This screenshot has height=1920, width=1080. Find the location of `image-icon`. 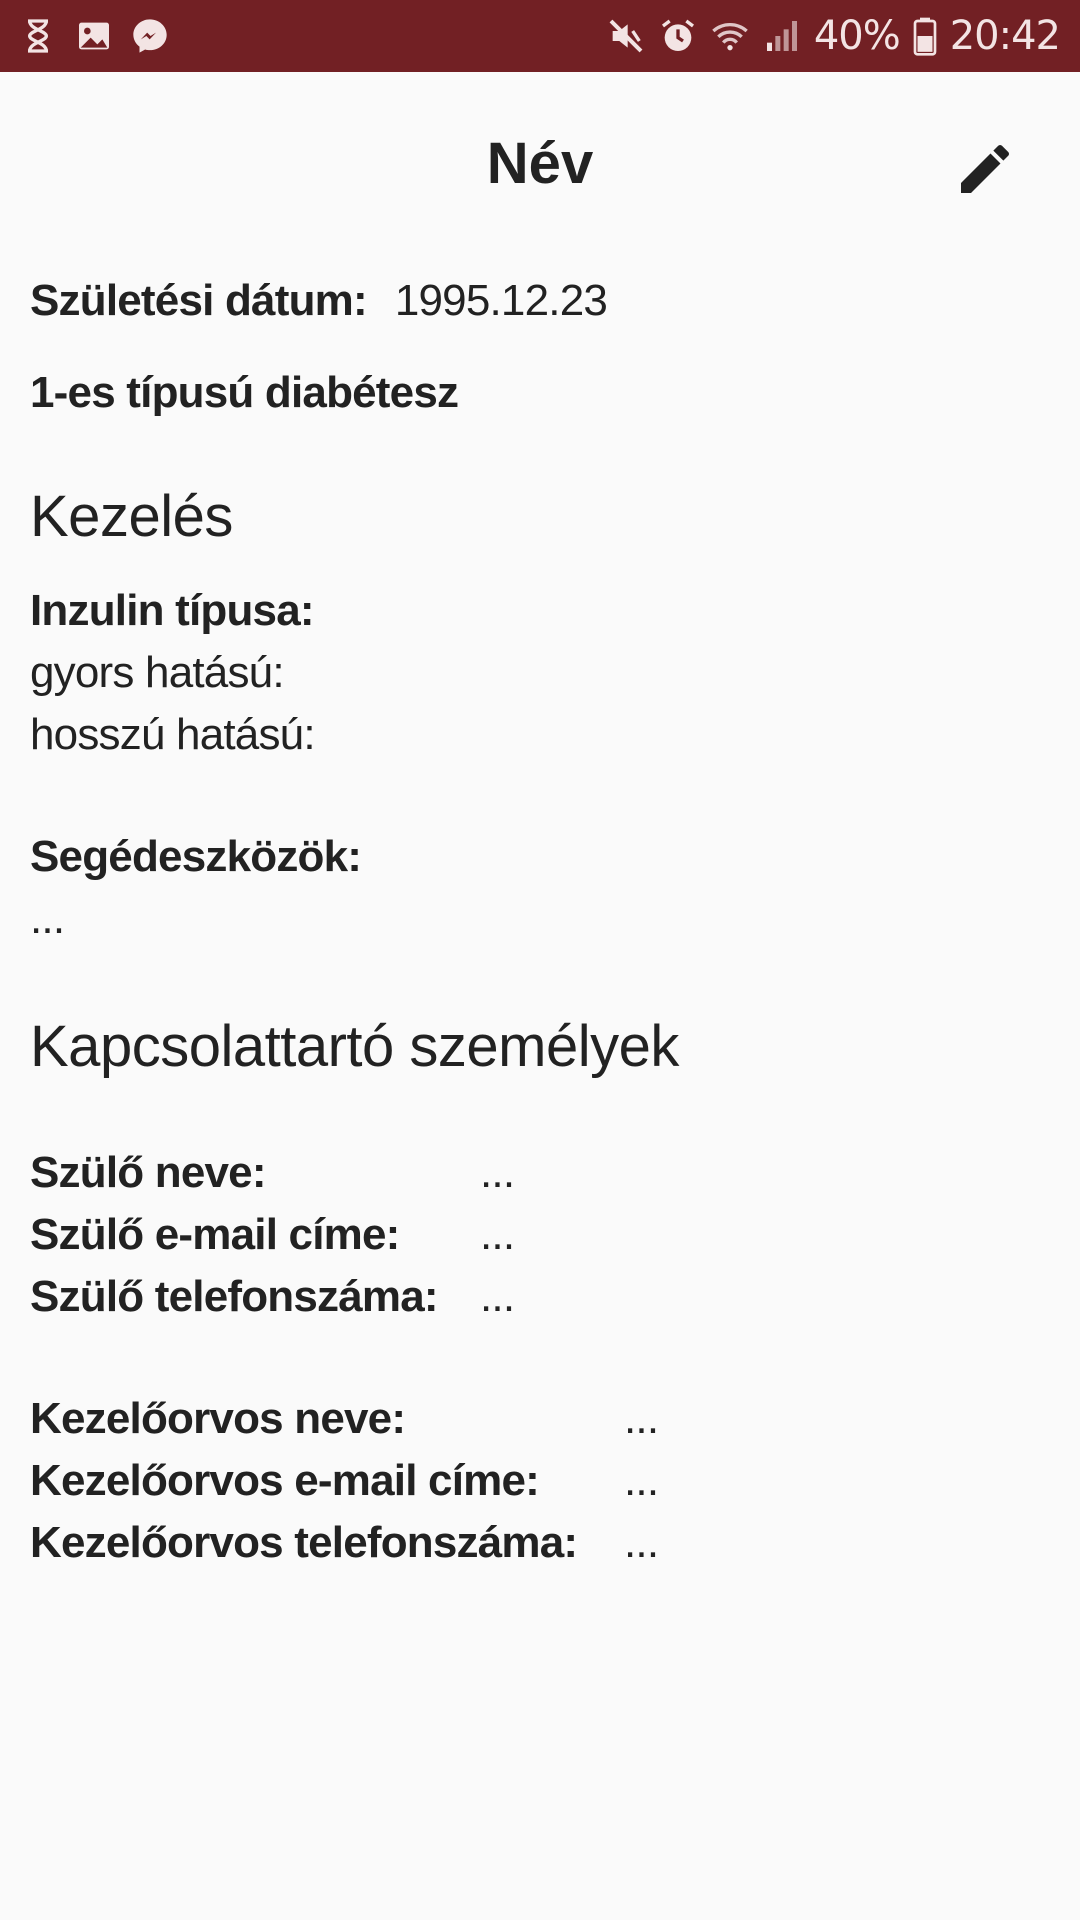

image-icon is located at coordinates (94, 36).